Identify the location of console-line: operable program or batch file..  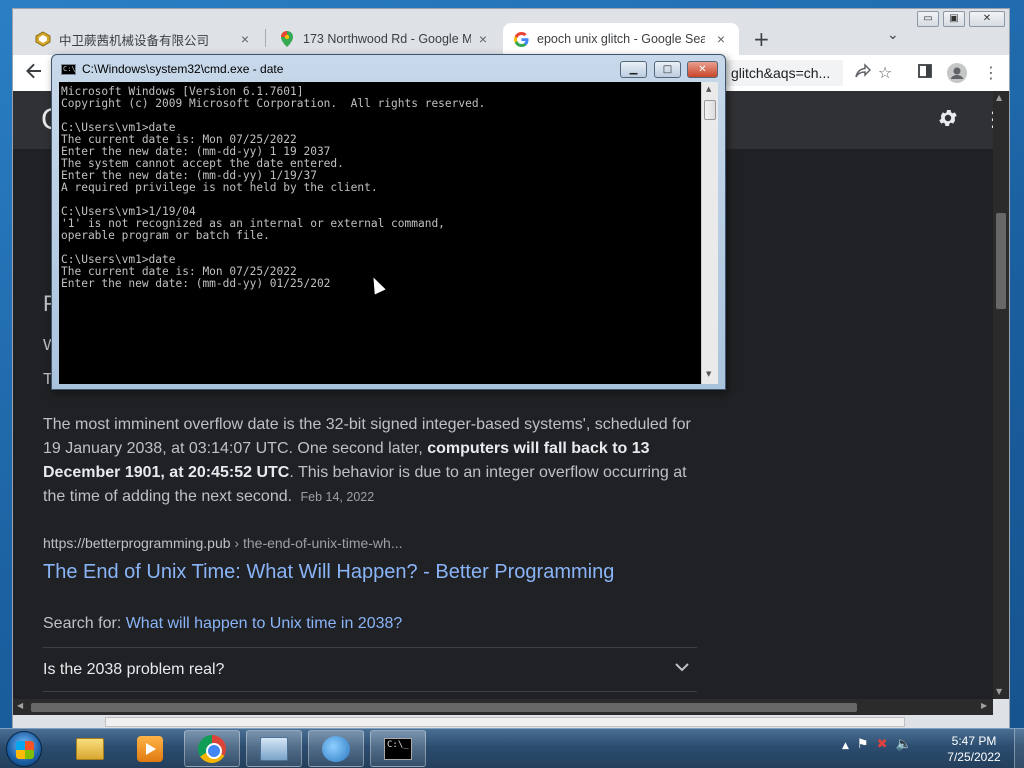
(165, 235).